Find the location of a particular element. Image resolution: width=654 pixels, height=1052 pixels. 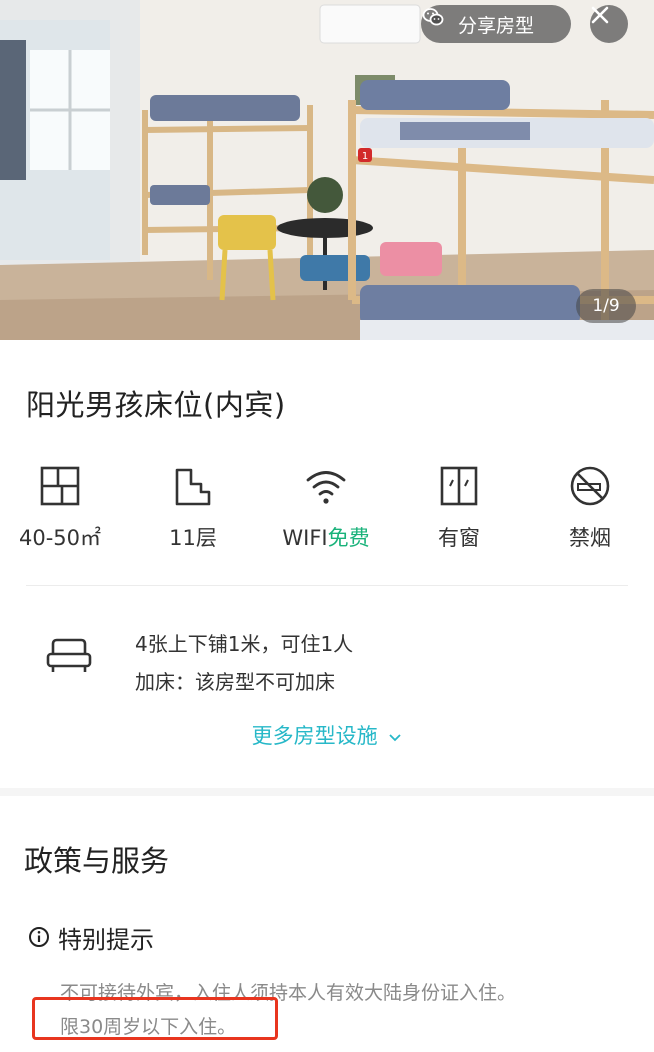

share-room-button: 分享房型 is located at coordinates (496, 24).